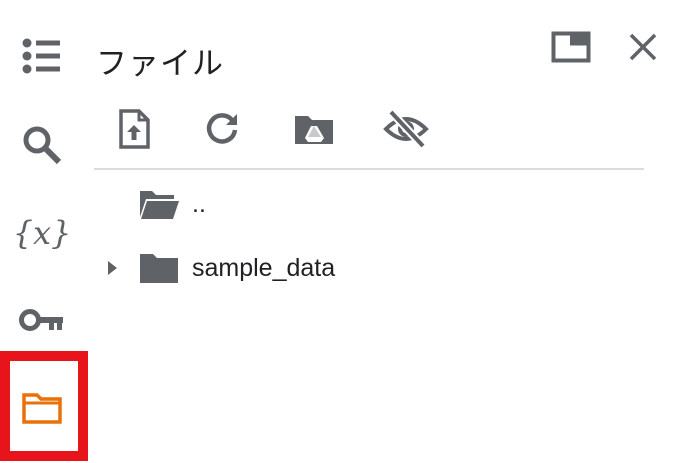  I want to click on upload-icon, so click(134, 129).